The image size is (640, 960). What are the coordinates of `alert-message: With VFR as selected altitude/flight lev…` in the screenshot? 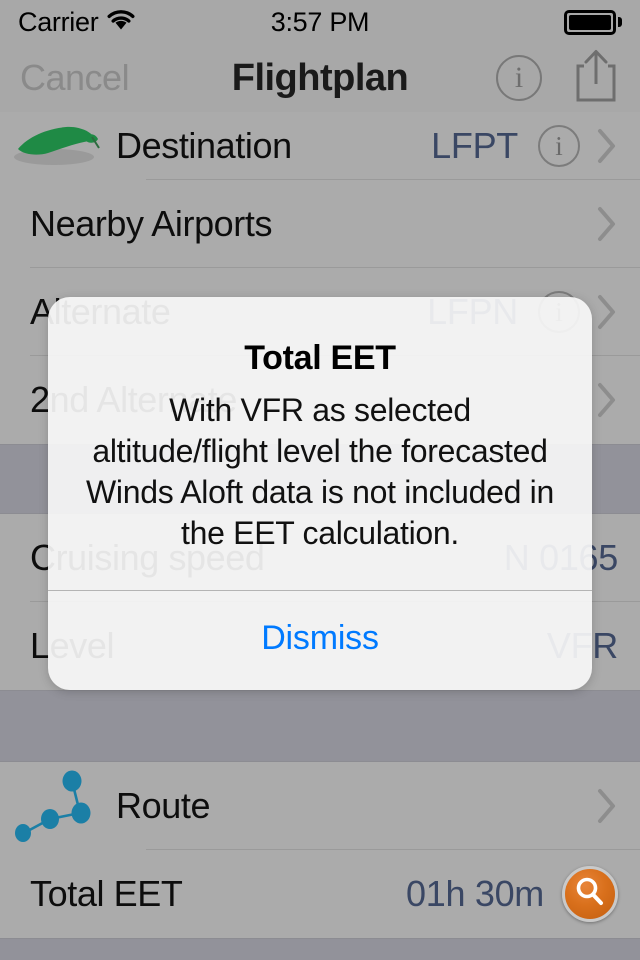 It's located at (319, 471).